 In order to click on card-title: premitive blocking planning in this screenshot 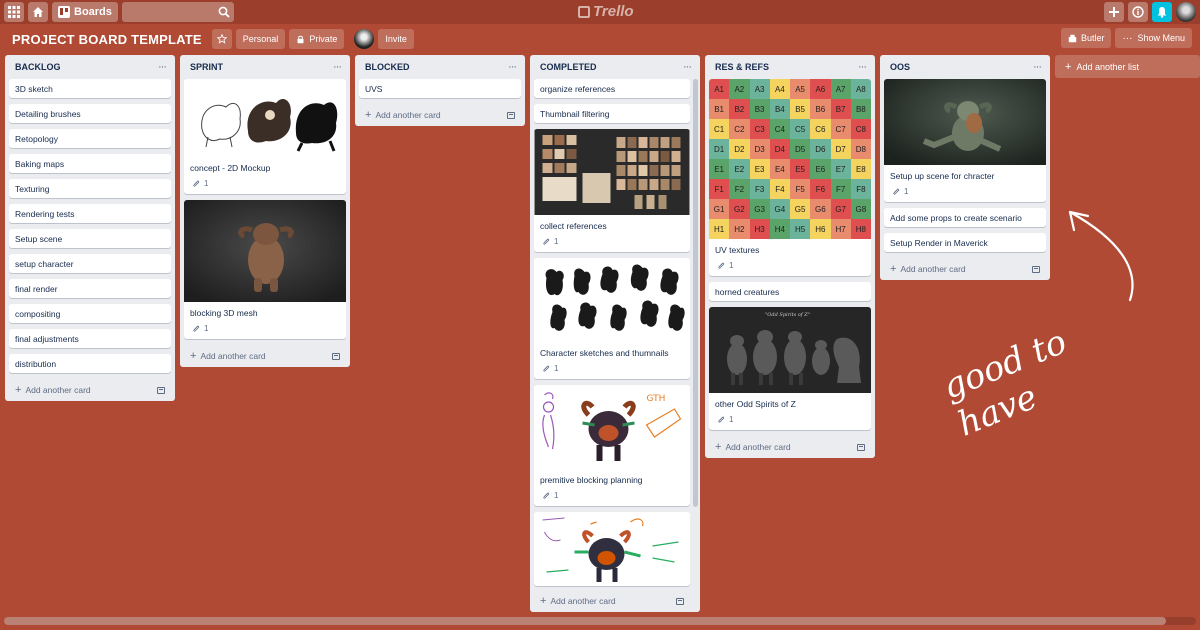, I will do `click(591, 480)`.